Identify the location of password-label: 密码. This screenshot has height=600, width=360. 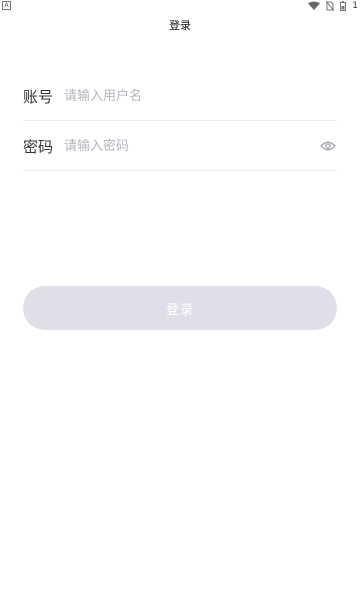
(38, 146).